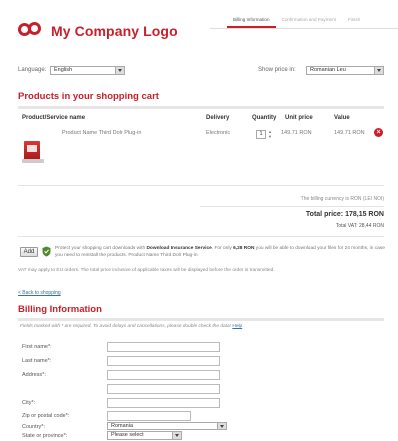  I want to click on cart-title-bar, so click(201, 107).